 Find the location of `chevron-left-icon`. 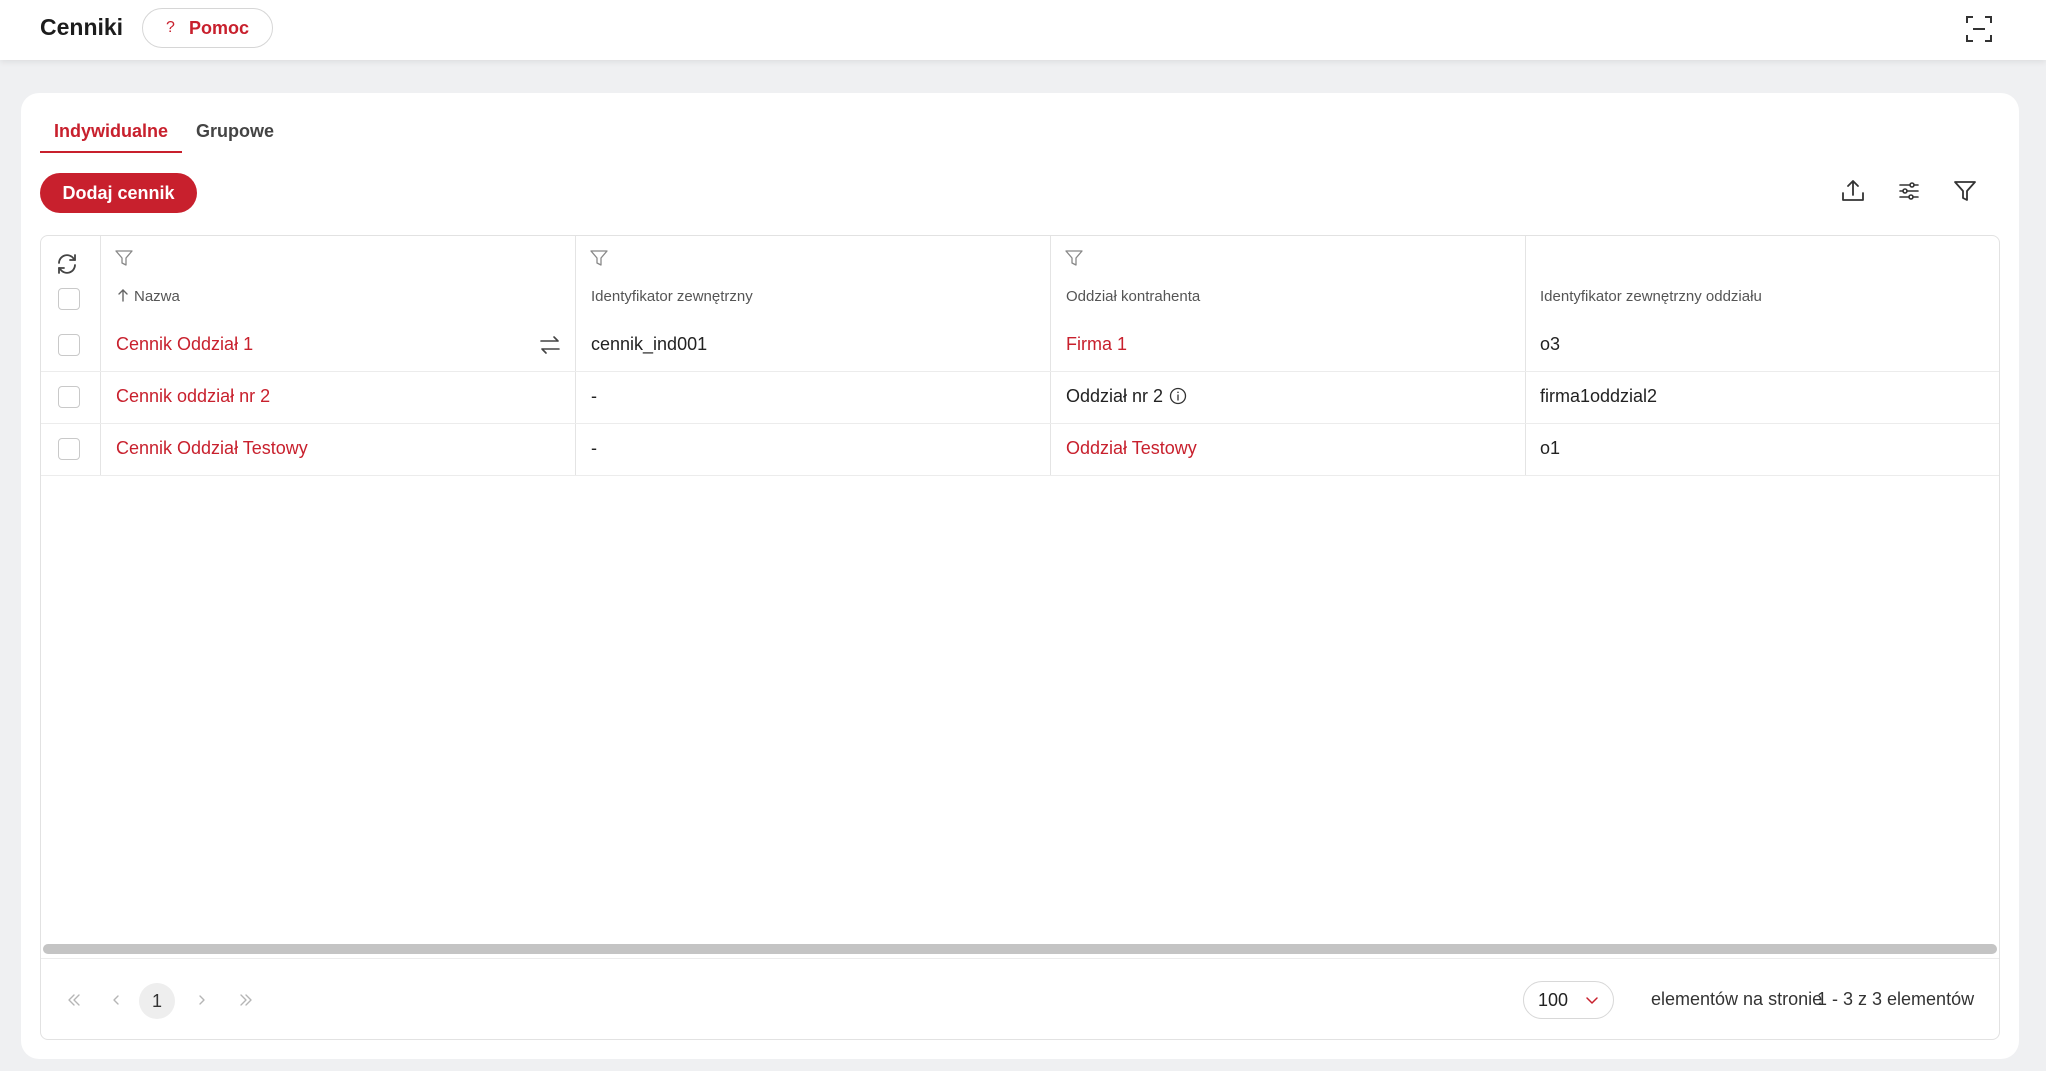

chevron-left-icon is located at coordinates (116, 1000).